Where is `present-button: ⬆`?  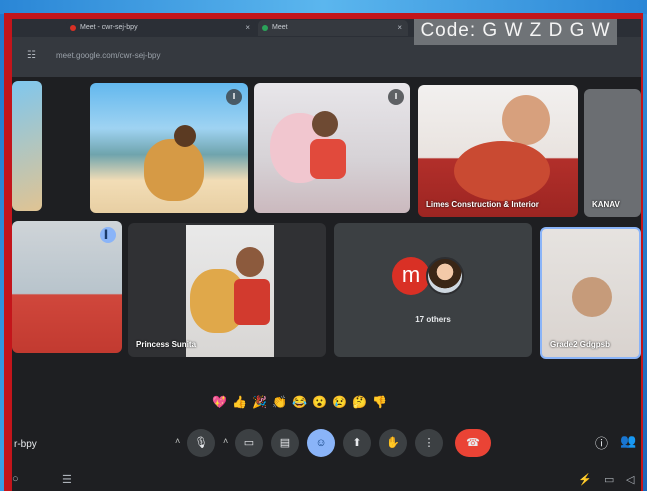 present-button: ⬆ is located at coordinates (357, 443).